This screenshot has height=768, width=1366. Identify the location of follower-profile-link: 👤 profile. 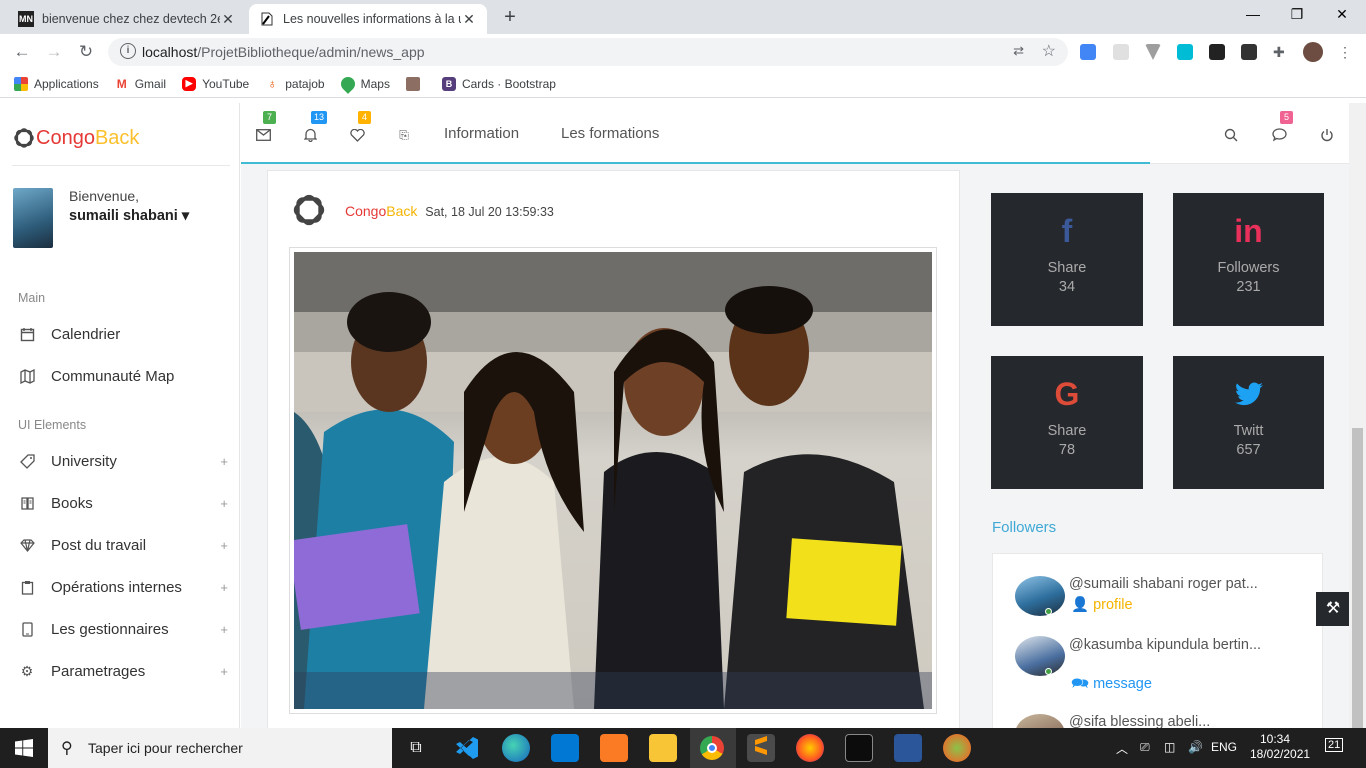
(1102, 604).